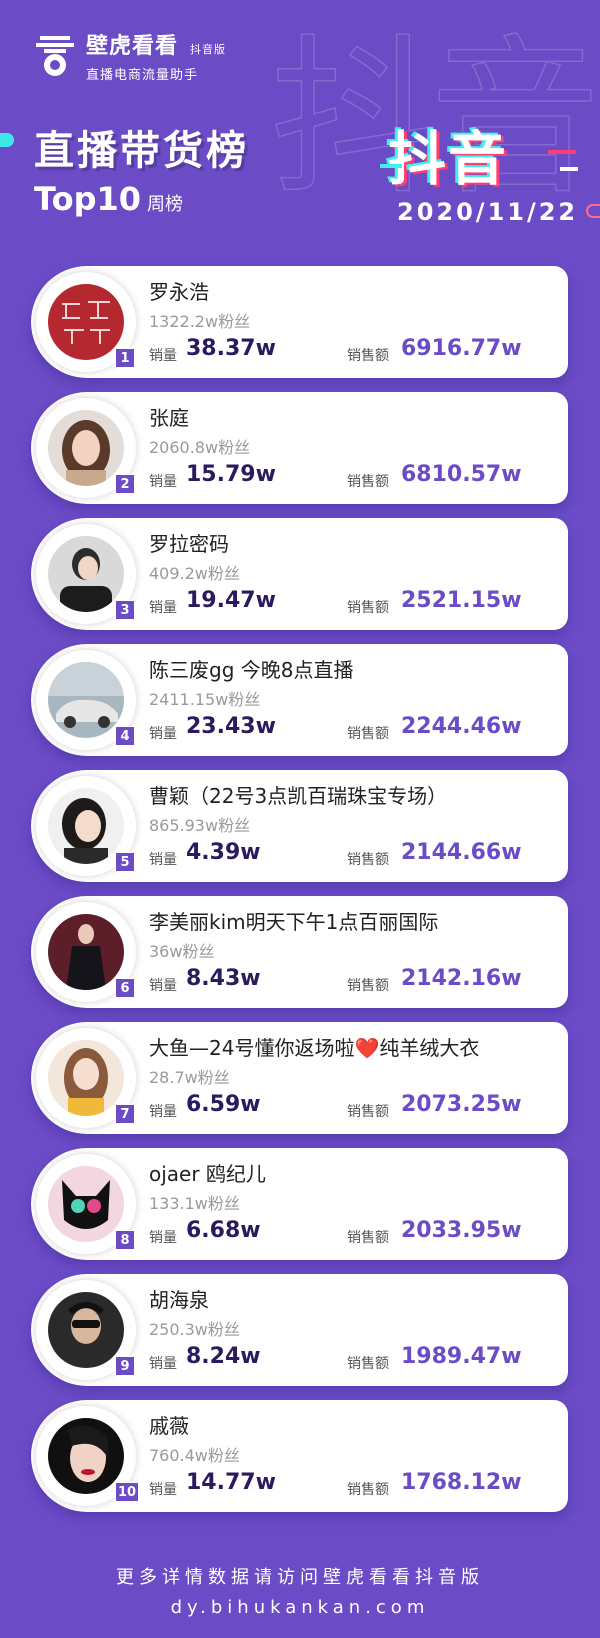  I want to click on streamer-name: 罗拉密码, so click(189, 544).